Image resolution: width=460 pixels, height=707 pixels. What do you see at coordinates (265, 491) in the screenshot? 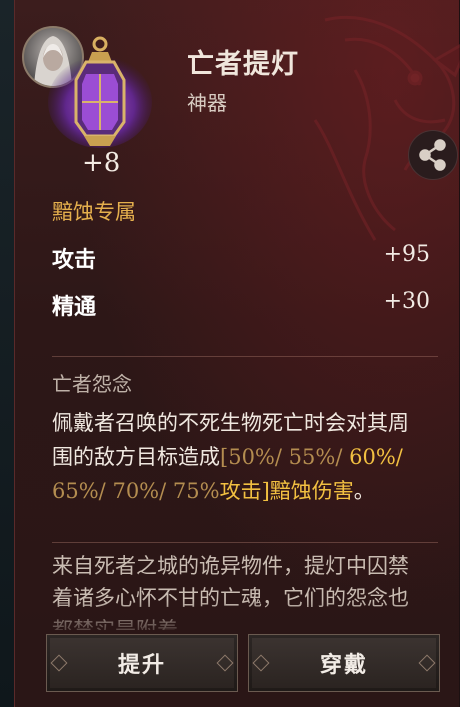
I see `desc-bracket: ]` at bounding box center [265, 491].